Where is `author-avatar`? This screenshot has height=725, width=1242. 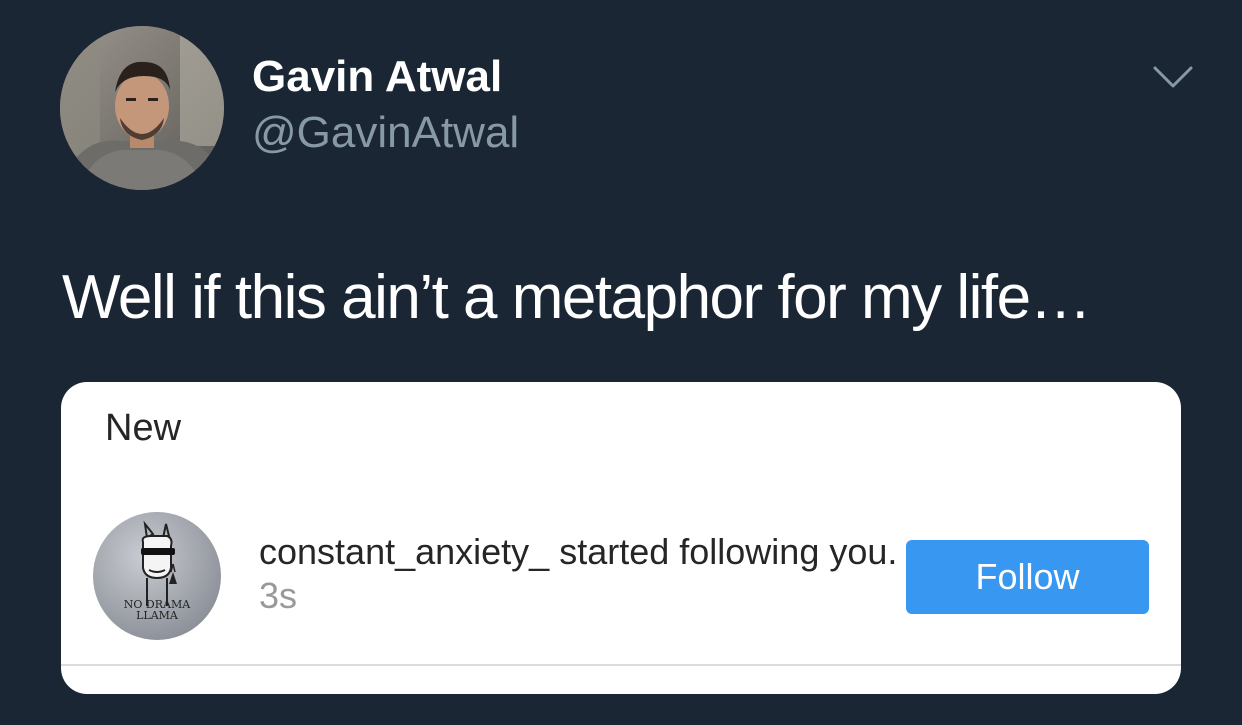 author-avatar is located at coordinates (142, 108).